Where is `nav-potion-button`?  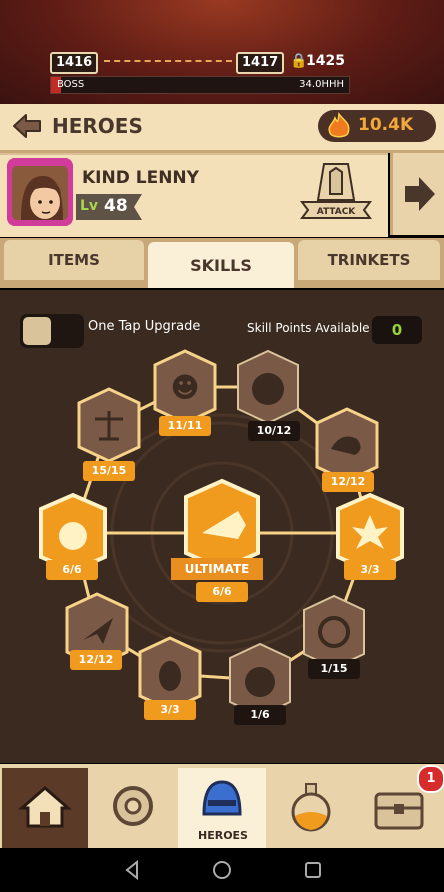
nav-potion-button is located at coordinates (311, 808).